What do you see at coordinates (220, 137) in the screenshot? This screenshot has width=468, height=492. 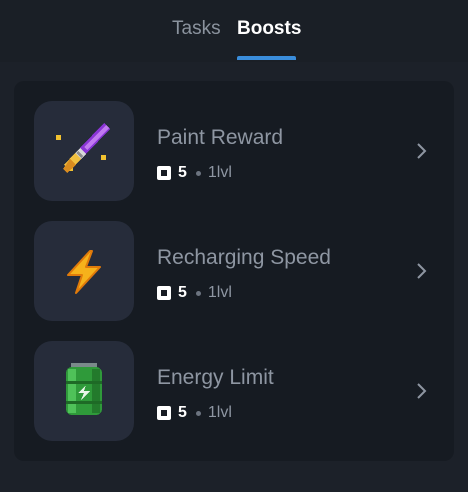 I see `boost-title: Paint Reward` at bounding box center [220, 137].